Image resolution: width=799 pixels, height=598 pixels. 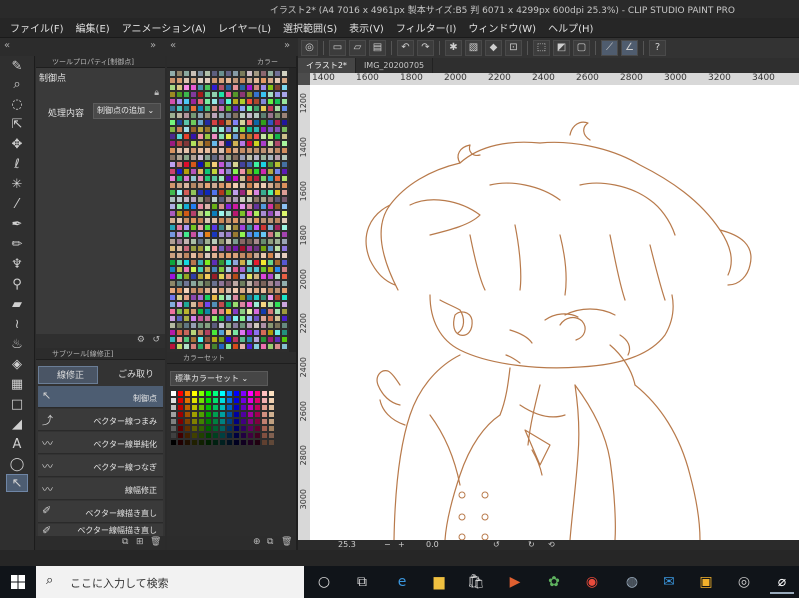 What do you see at coordinates (68, 375) in the screenshot?
I see `tab-line-correct: 線修正` at bounding box center [68, 375].